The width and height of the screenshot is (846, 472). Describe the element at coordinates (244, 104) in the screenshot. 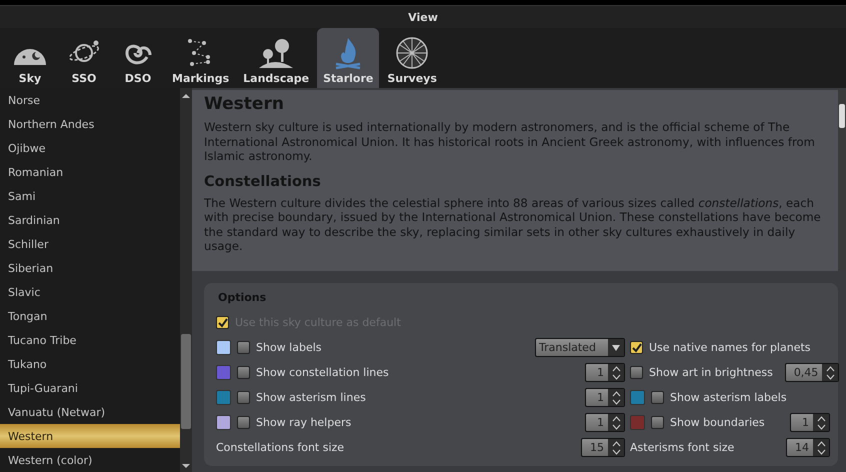

I see `culture-title: Western` at that location.